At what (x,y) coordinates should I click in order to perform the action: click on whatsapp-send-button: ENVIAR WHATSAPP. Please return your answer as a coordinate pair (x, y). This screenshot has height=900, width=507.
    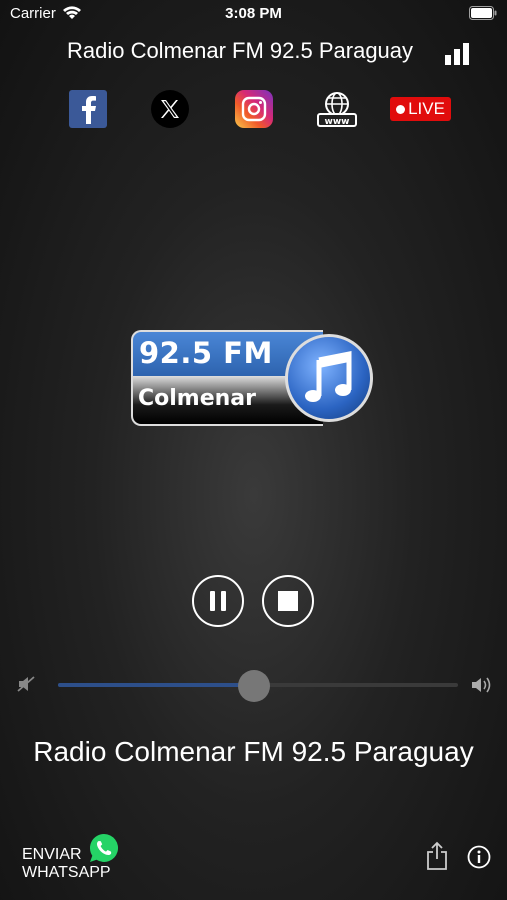
    Looking at the image, I should click on (82, 858).